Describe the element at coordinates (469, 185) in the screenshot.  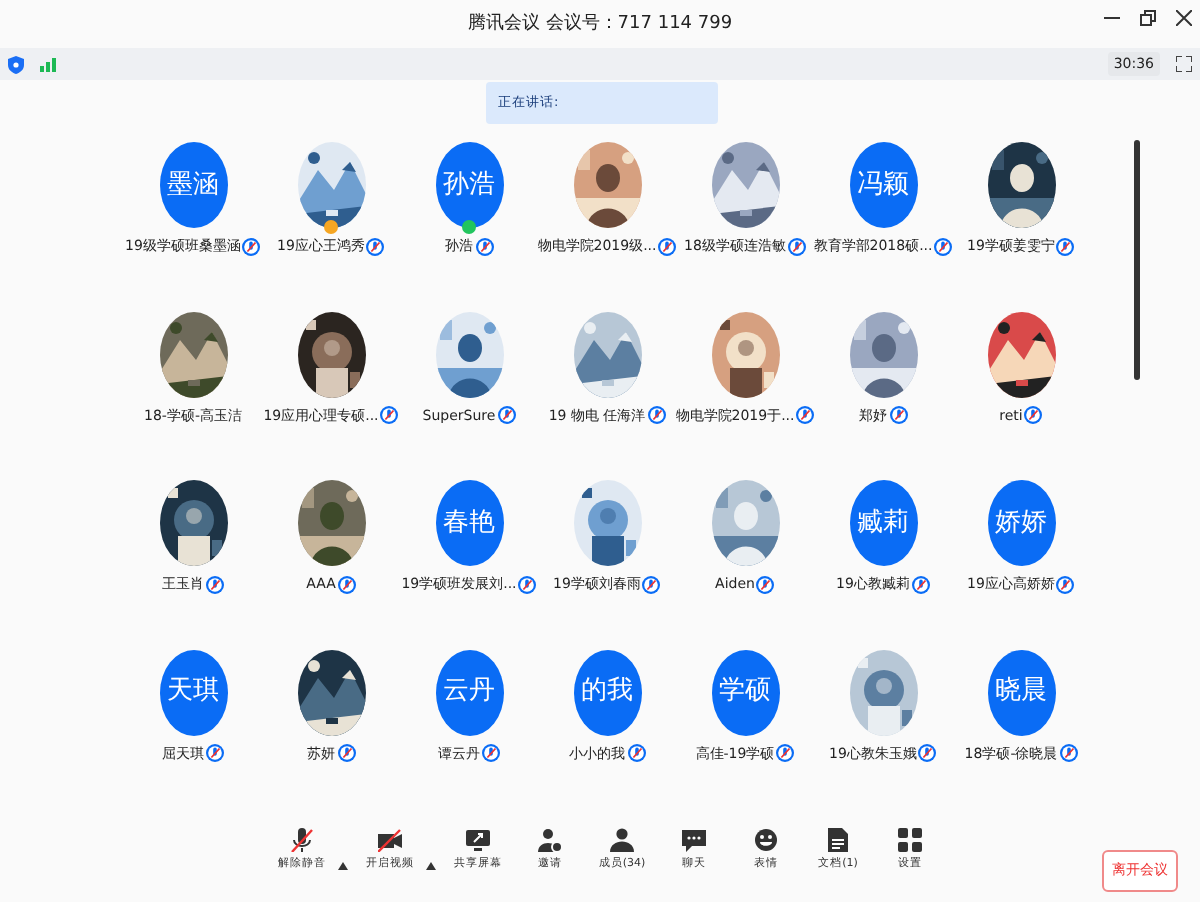
I see `avatar: 孙浩` at that location.